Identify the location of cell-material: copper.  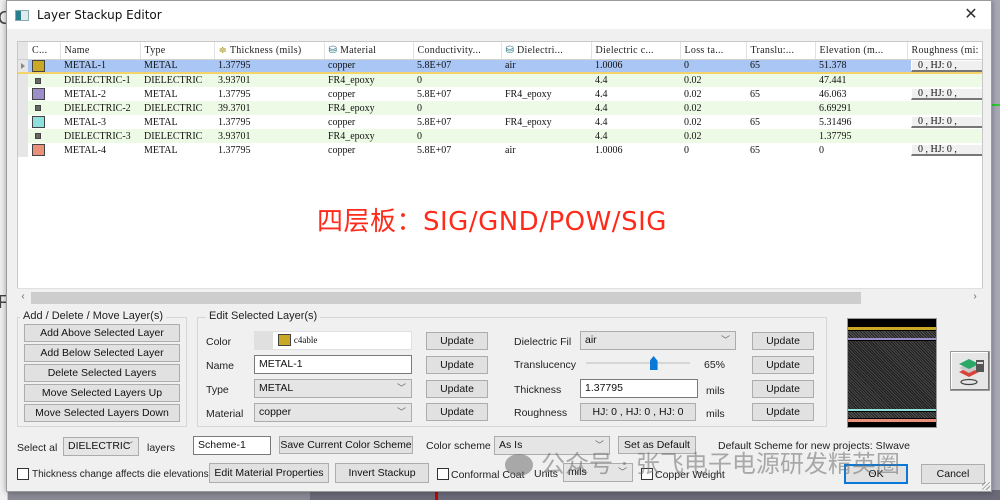
(368, 150).